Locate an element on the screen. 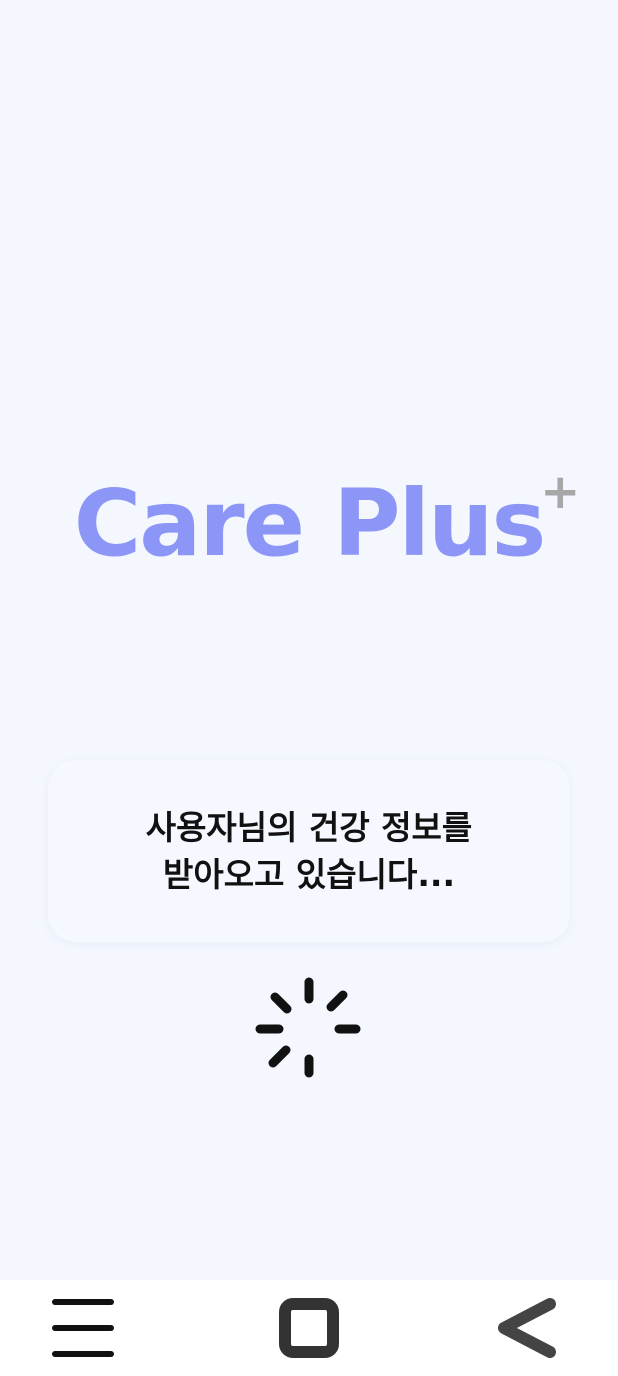 Image resolution: width=618 pixels, height=1376 pixels. logo-text: Care Plus is located at coordinates (310, 523).